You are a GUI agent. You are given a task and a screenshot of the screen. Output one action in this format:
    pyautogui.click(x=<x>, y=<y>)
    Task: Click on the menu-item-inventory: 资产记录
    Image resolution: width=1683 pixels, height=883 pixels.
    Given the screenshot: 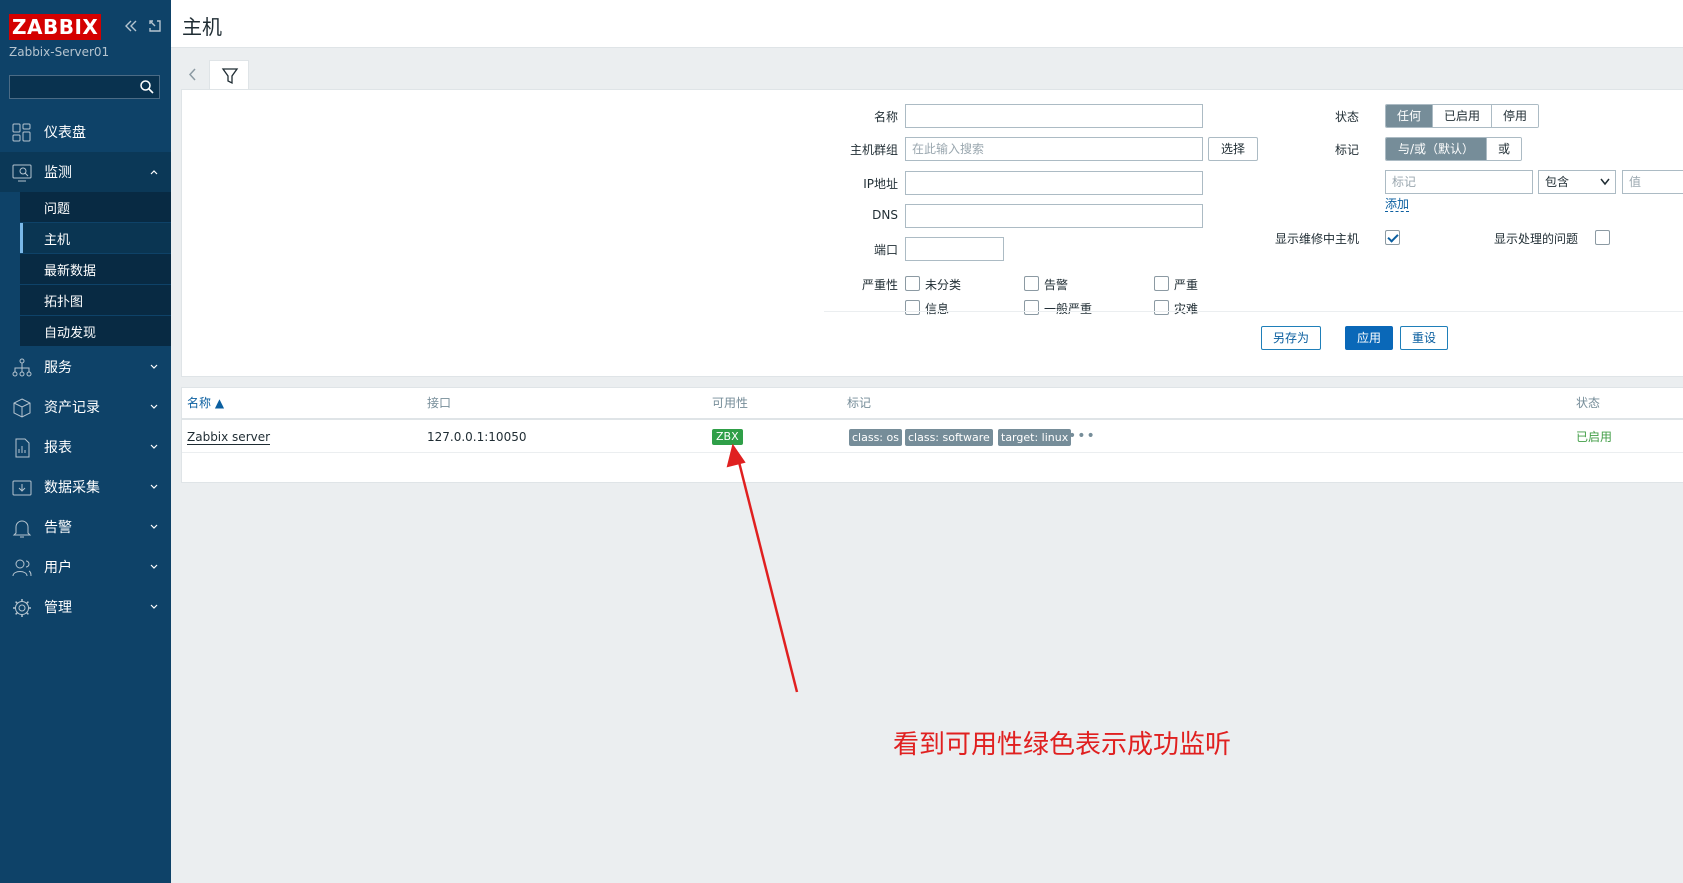 What is the action you would take?
    pyautogui.click(x=85, y=407)
    